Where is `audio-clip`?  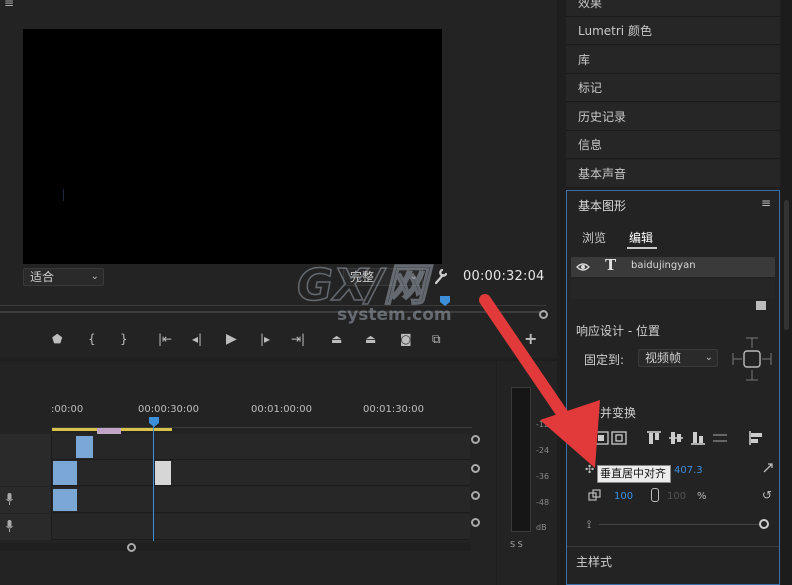
audio-clip is located at coordinates (65, 500).